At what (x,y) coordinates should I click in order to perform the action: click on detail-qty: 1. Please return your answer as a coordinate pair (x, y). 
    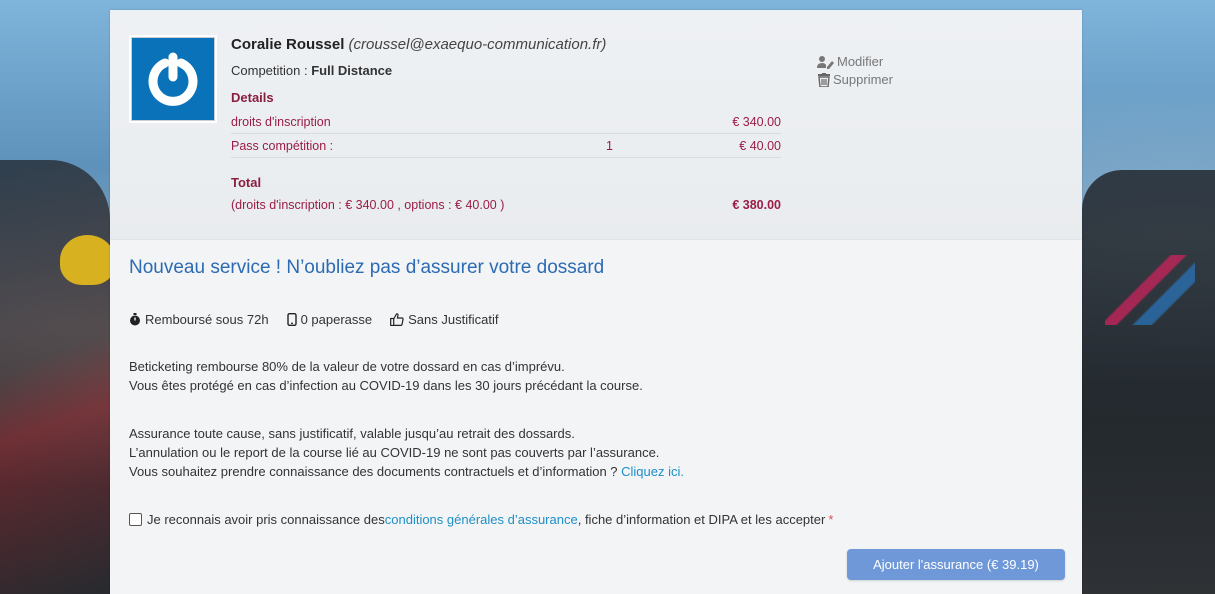
    Looking at the image, I should click on (609, 146).